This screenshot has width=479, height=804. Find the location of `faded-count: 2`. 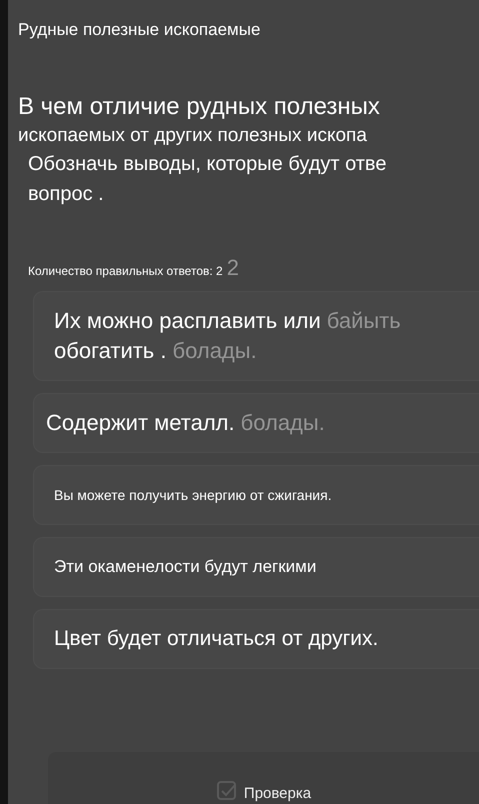

faded-count: 2 is located at coordinates (232, 268).